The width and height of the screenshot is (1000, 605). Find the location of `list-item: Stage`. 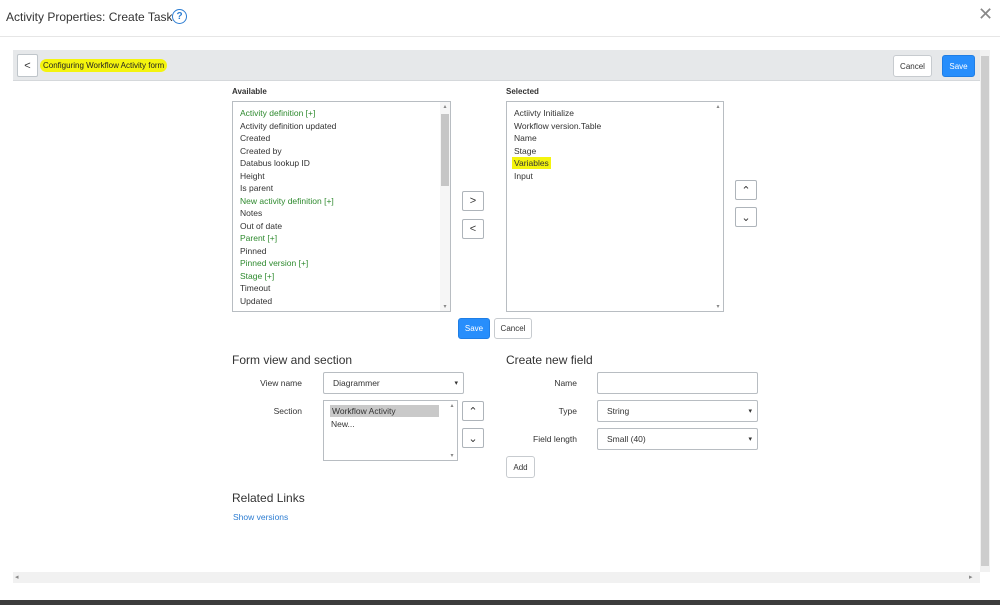

list-item: Stage is located at coordinates (525, 151).